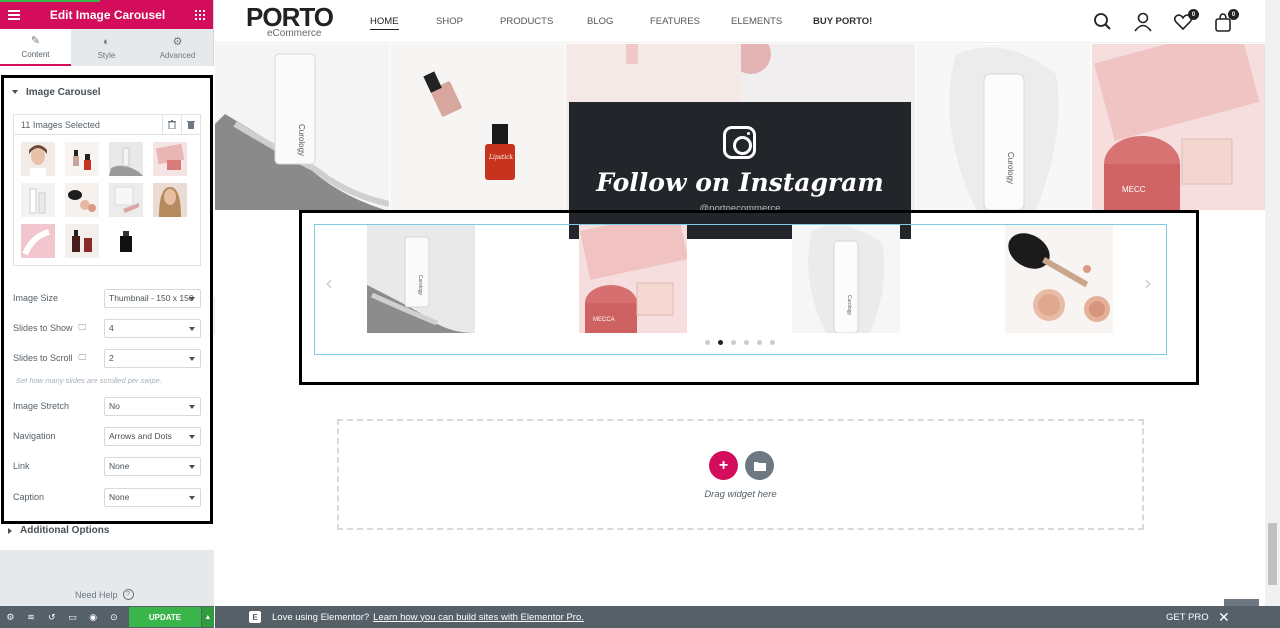 The image size is (1280, 628). I want to click on responsive-mode-icon: ▭, so click(72, 617).